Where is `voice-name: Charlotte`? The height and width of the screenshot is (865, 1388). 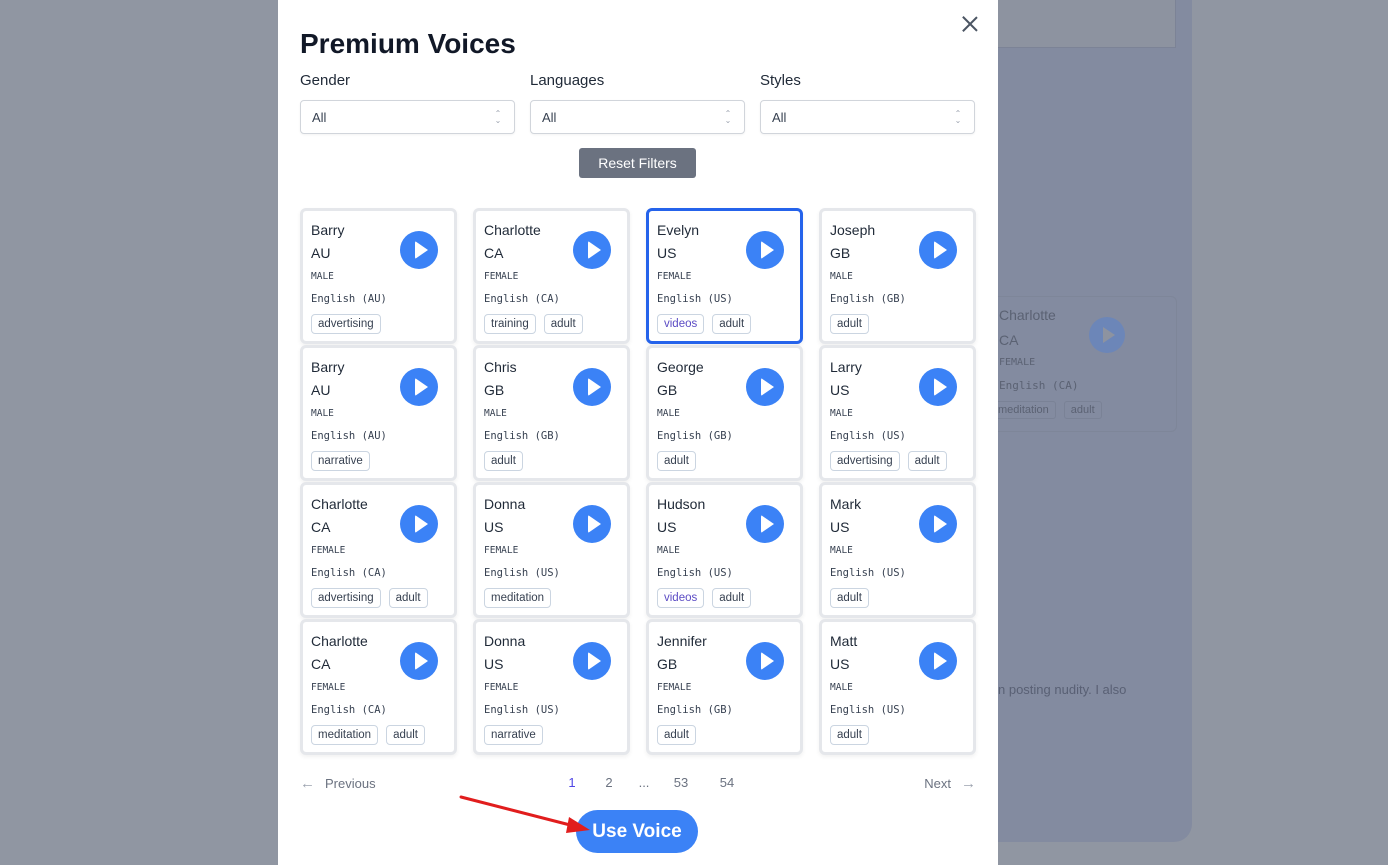
voice-name: Charlotte is located at coordinates (512, 230).